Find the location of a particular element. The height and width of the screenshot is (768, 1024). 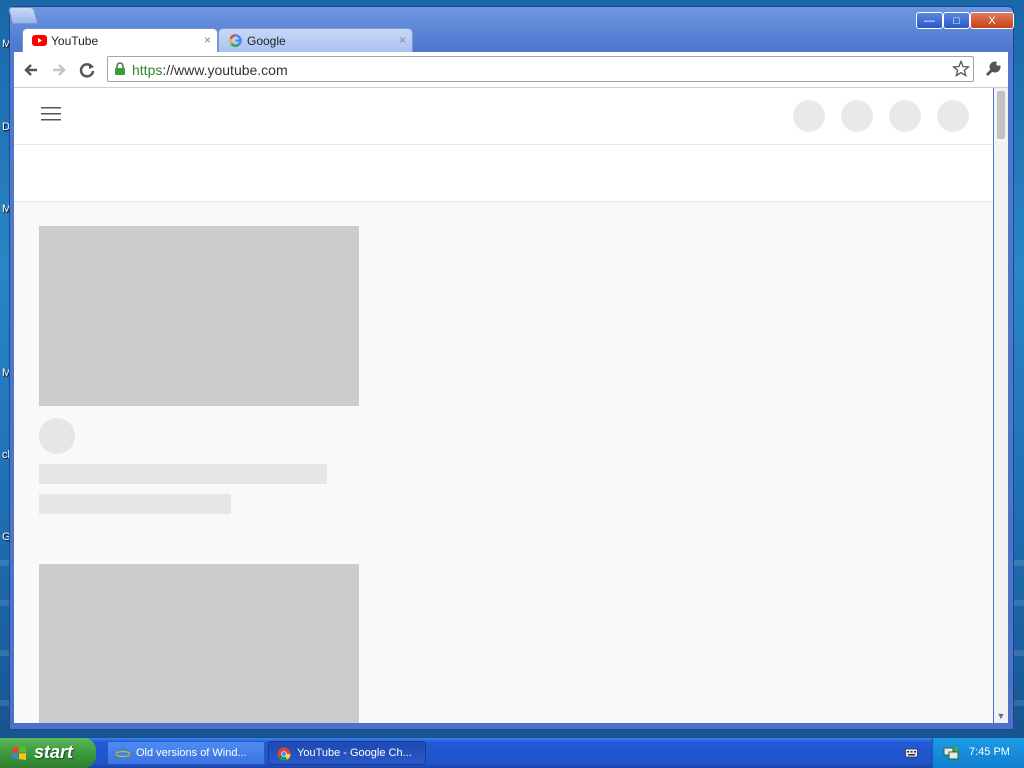

tab-youtube: YouTube × is located at coordinates (120, 40).